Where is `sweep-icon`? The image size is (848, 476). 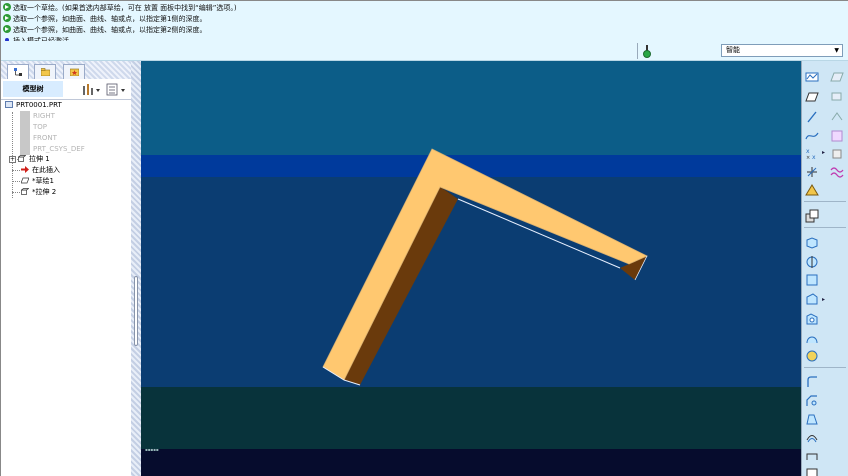
sweep-icon is located at coordinates (812, 280).